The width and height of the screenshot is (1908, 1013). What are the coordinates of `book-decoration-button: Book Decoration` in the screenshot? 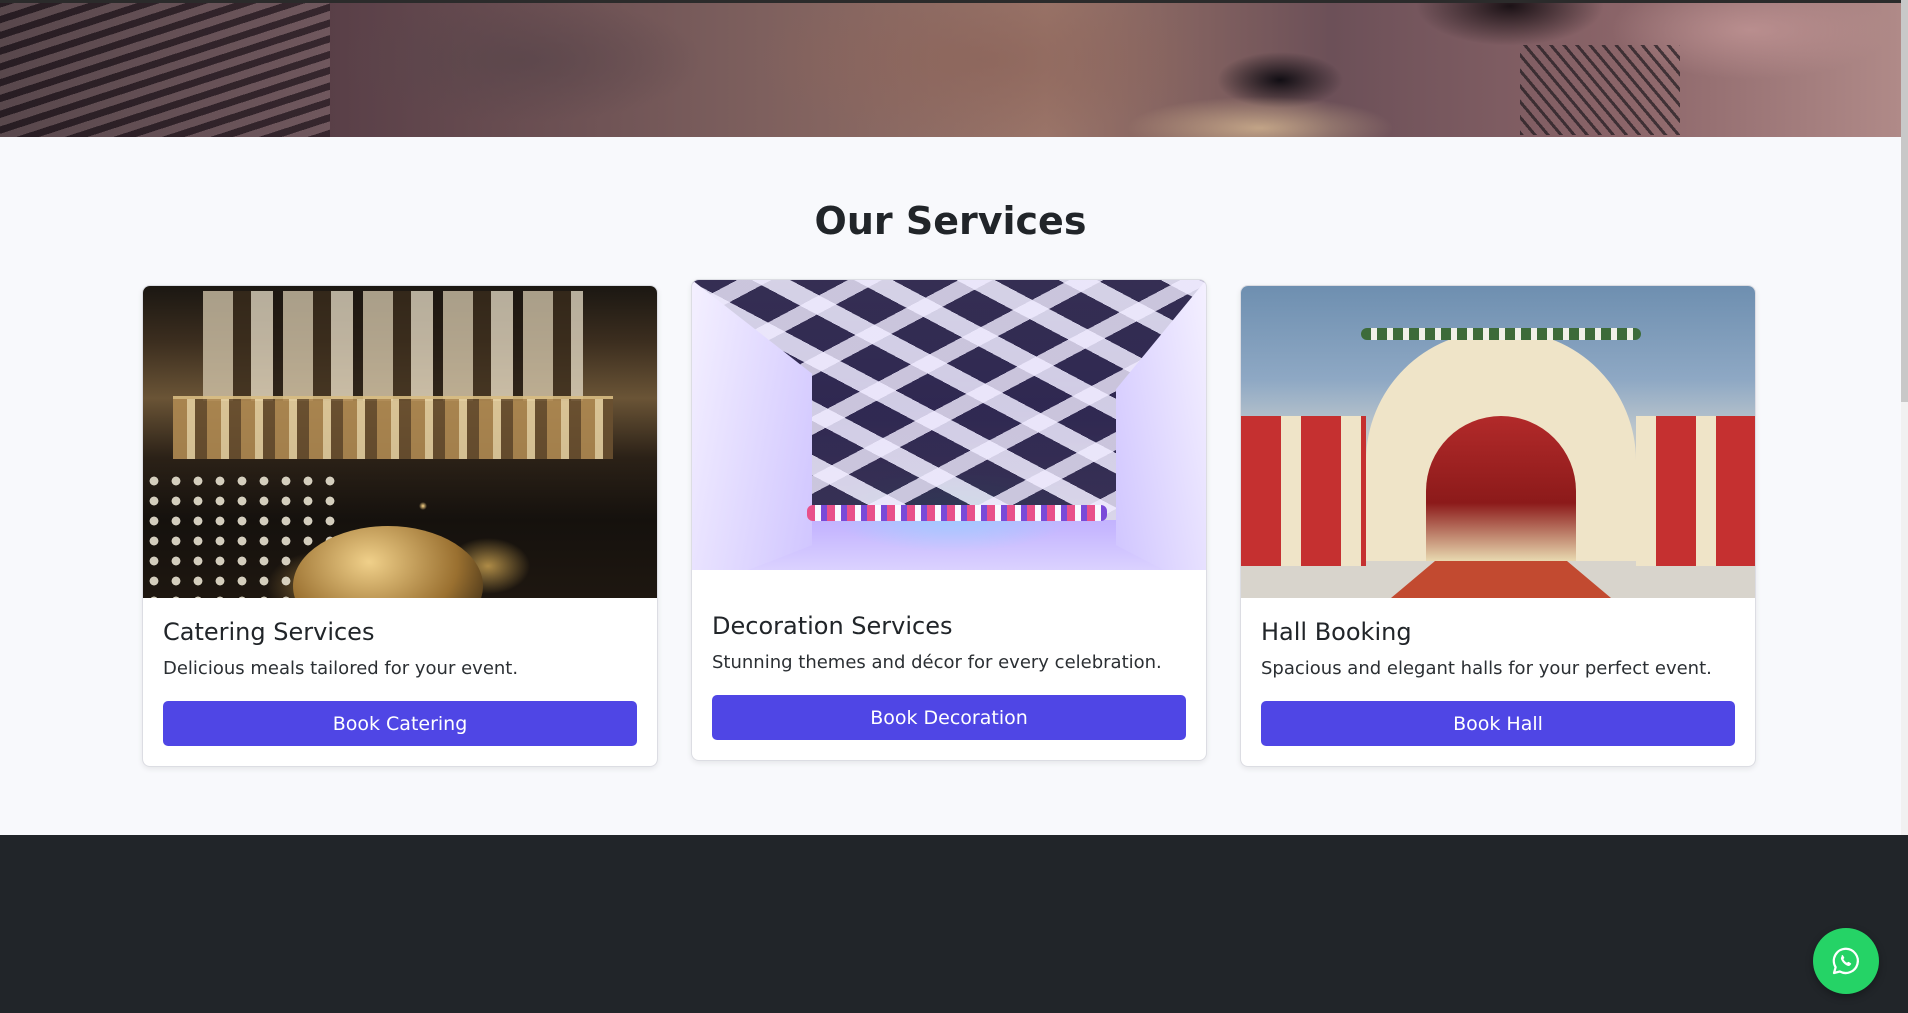 It's located at (949, 717).